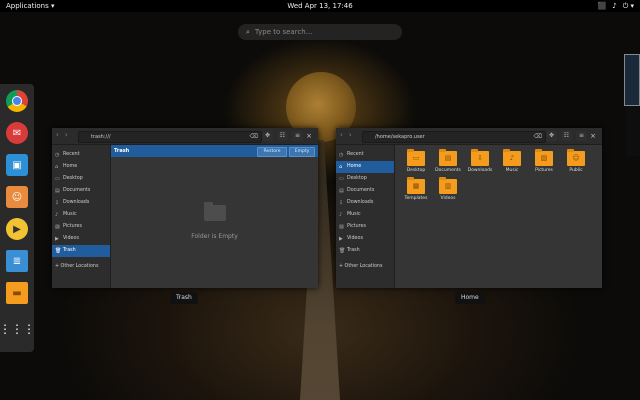 The image size is (640, 400). Describe the element at coordinates (416, 157) in the screenshot. I see `desktop-folder-icon: ▭` at that location.